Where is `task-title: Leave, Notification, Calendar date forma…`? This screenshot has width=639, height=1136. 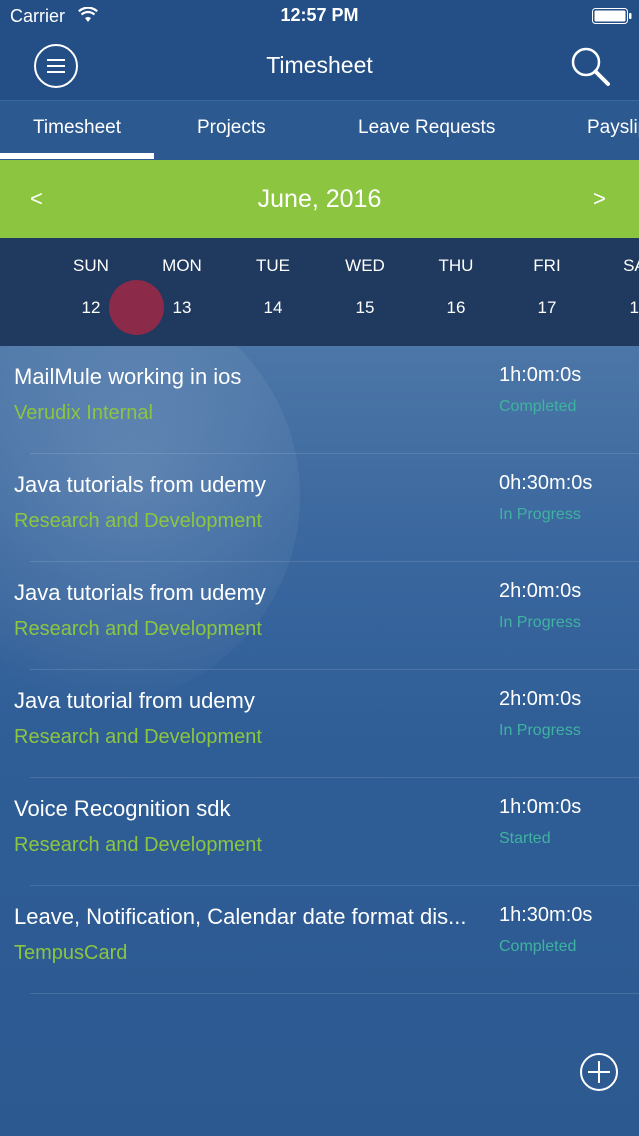 task-title: Leave, Notification, Calendar date forma… is located at coordinates (240, 916).